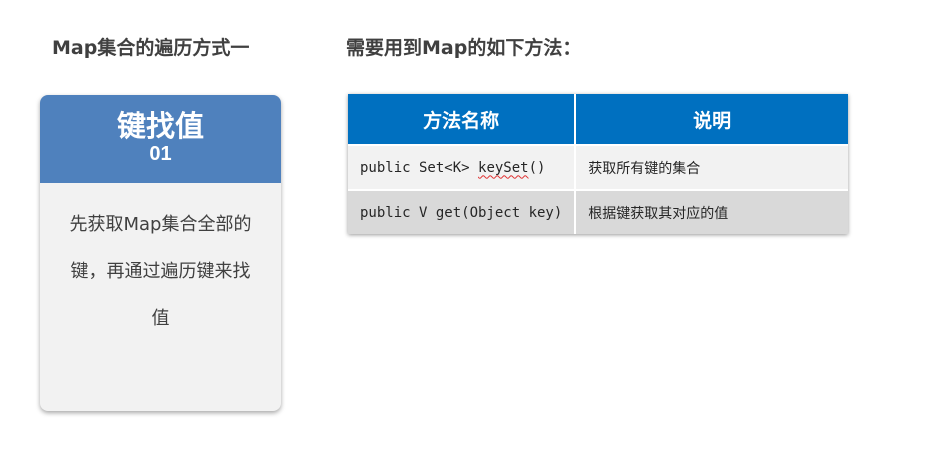  Describe the element at coordinates (462, 119) in the screenshot. I see `header-method-name: 方法名称` at that location.